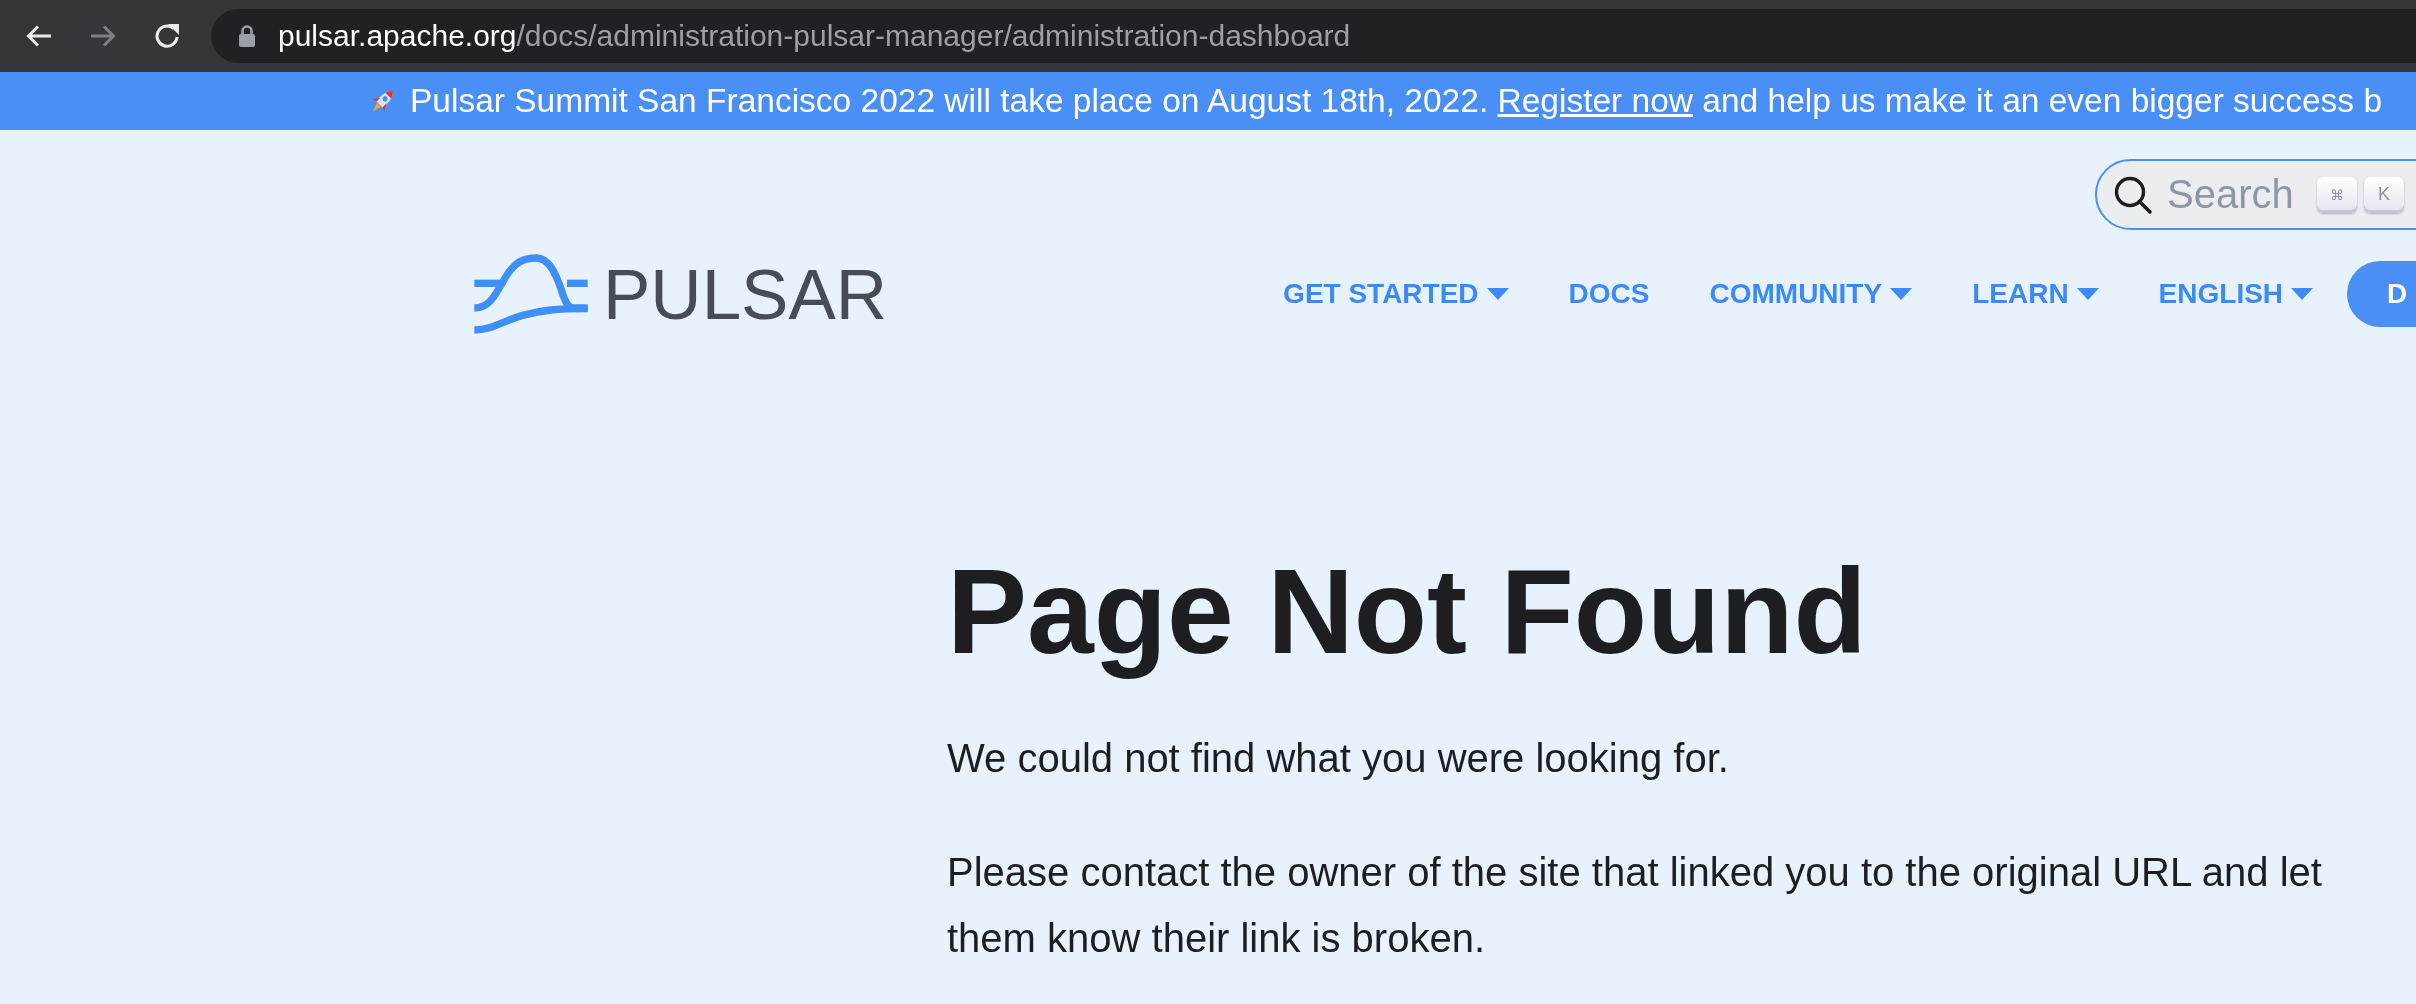  What do you see at coordinates (2236, 294) in the screenshot?
I see `nav-menu-link: ENGLISH` at bounding box center [2236, 294].